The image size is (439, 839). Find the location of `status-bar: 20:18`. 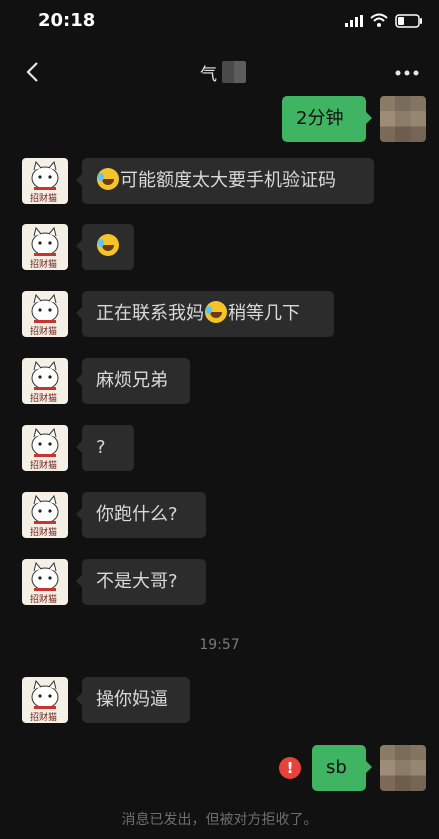

status-bar: 20:18 is located at coordinates (219, 22).